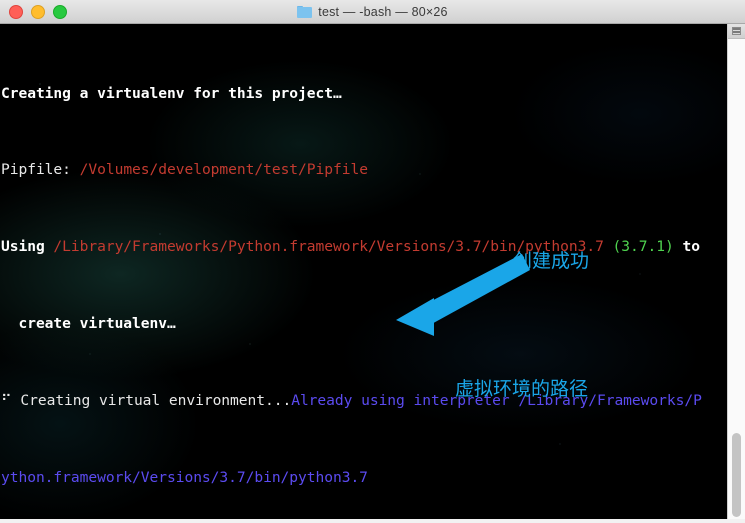 The width and height of the screenshot is (745, 523). Describe the element at coordinates (736, 273) in the screenshot. I see `vertical-scrollbar` at that location.